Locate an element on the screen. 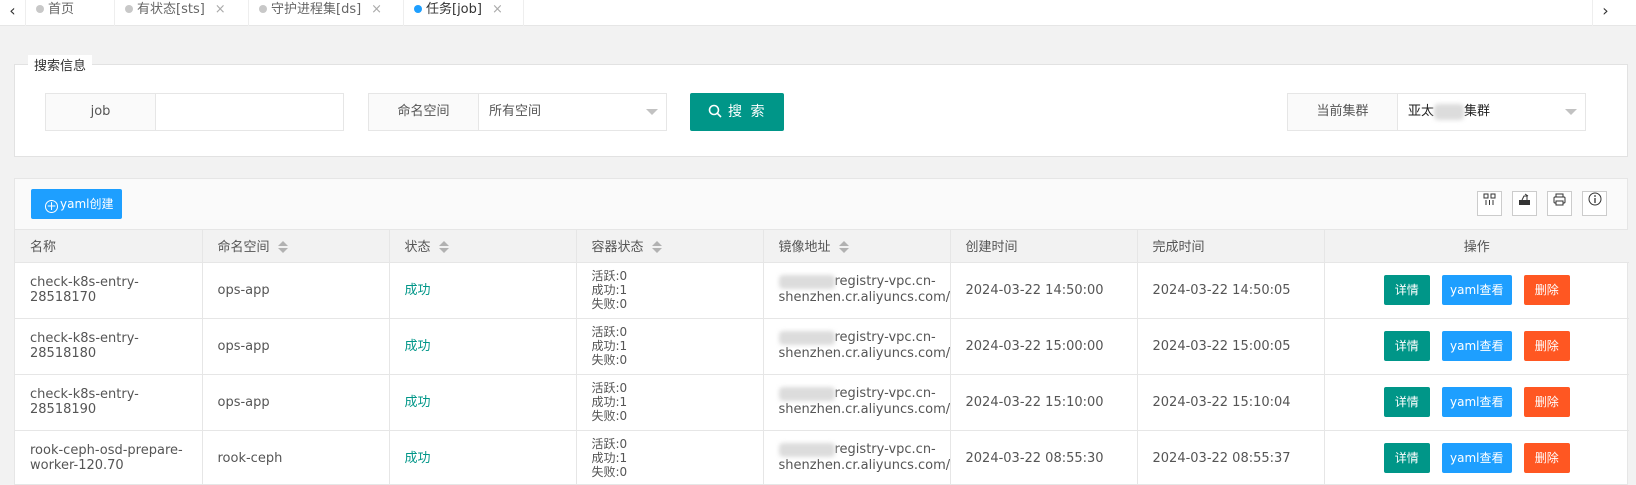 The height and width of the screenshot is (485, 1636). tab-label: 任务[job] is located at coordinates (454, 9).